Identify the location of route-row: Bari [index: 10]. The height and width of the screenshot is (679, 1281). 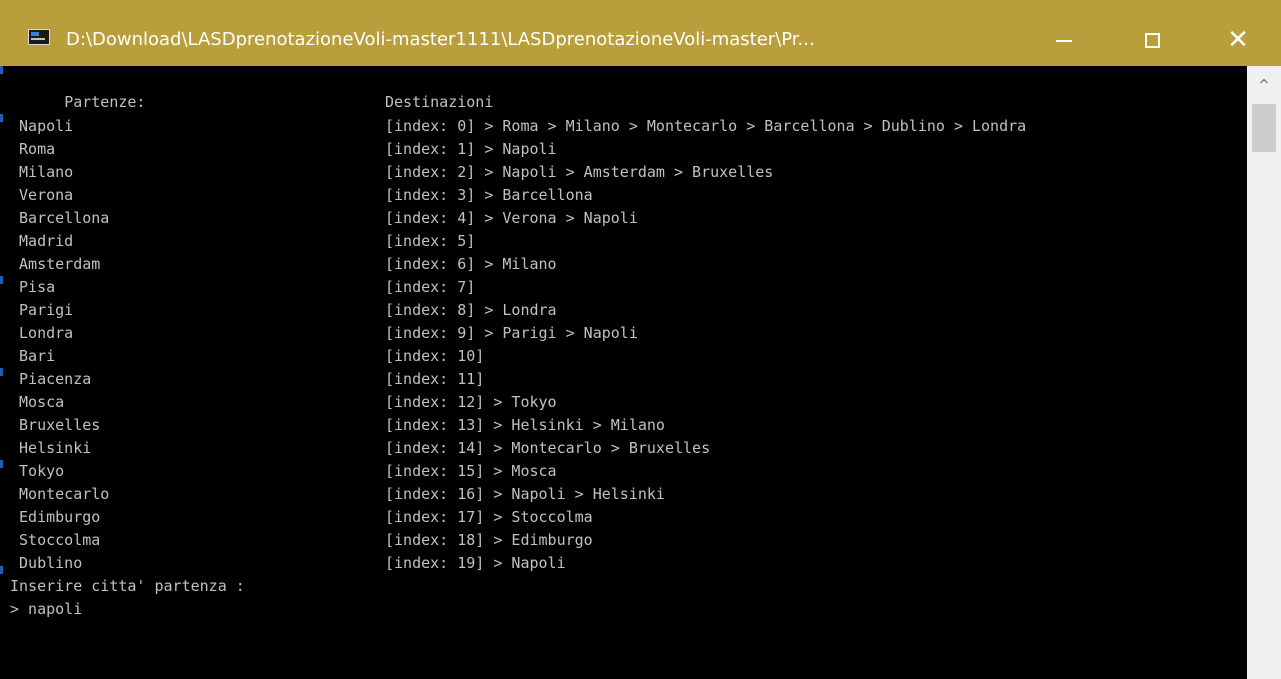
(247, 356).